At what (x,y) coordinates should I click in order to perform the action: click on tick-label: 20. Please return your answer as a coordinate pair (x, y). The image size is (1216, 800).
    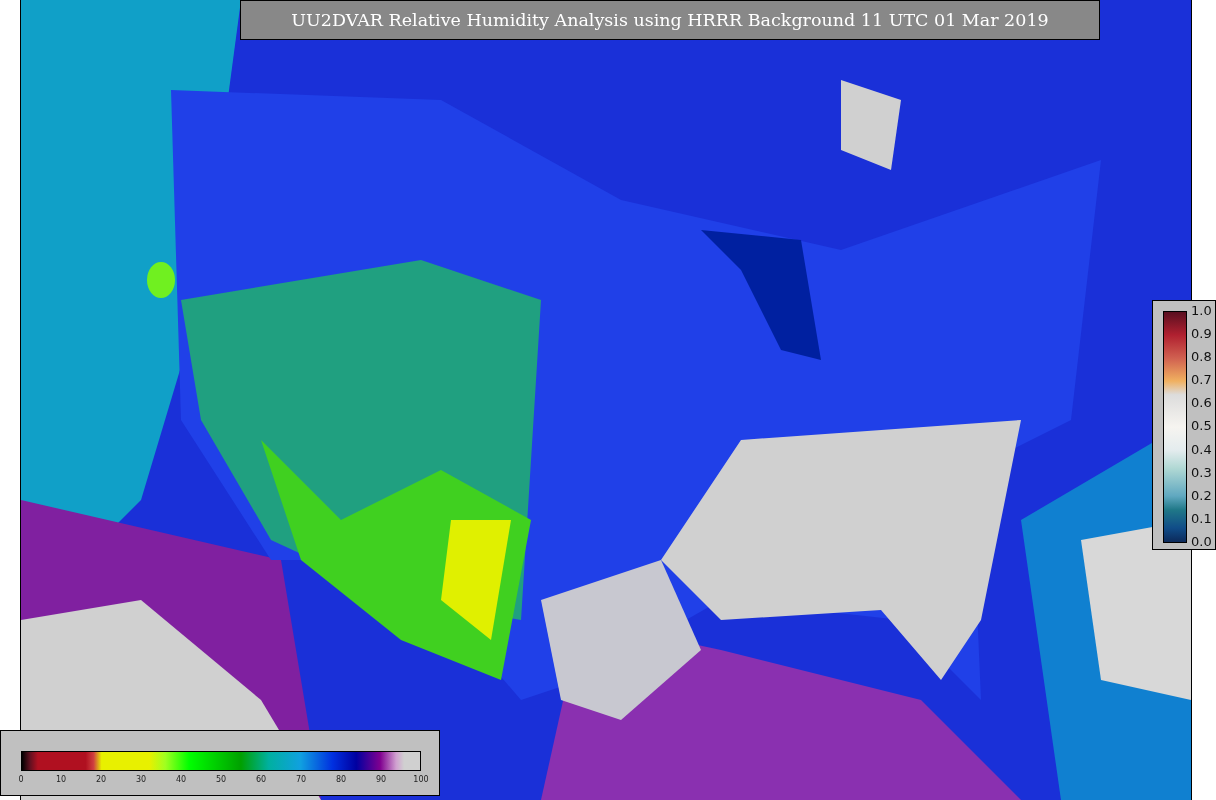
    Looking at the image, I should click on (101, 779).